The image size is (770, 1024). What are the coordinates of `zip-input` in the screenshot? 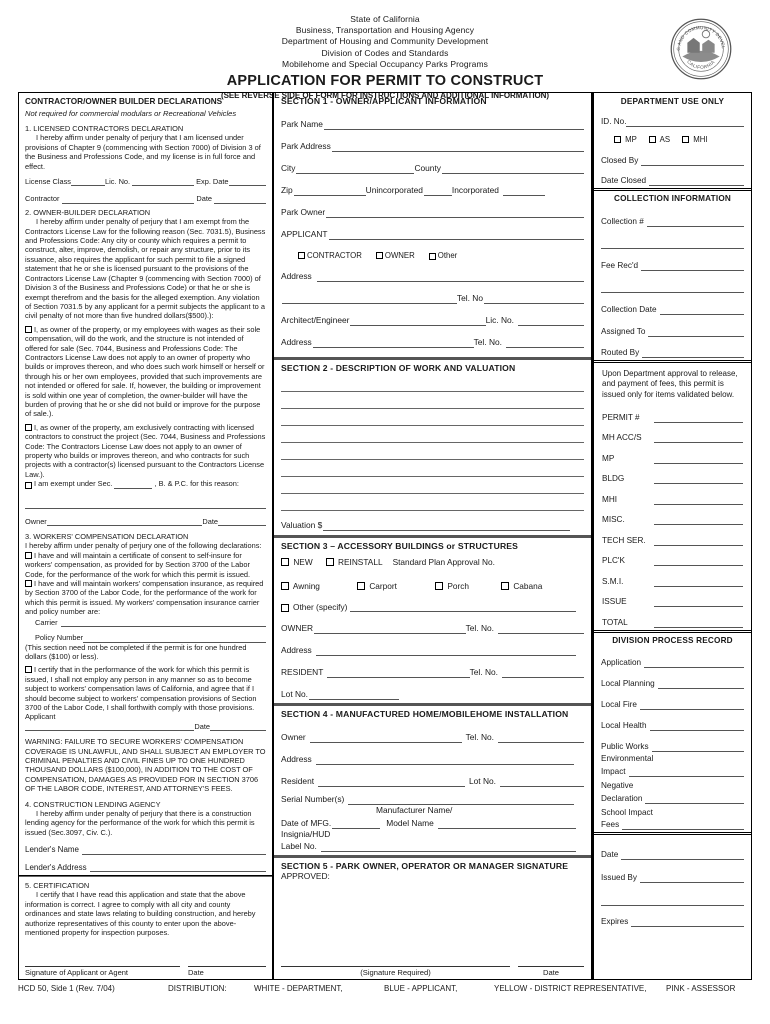 It's located at (329, 191).